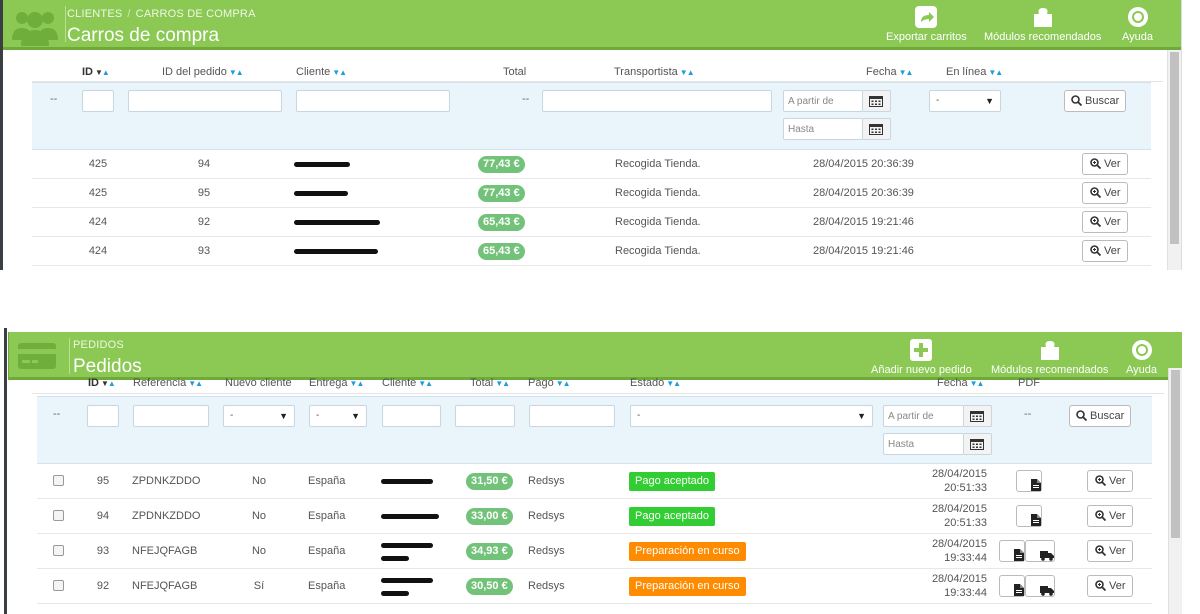  I want to click on col-date-label: Fecha, so click(952, 383).